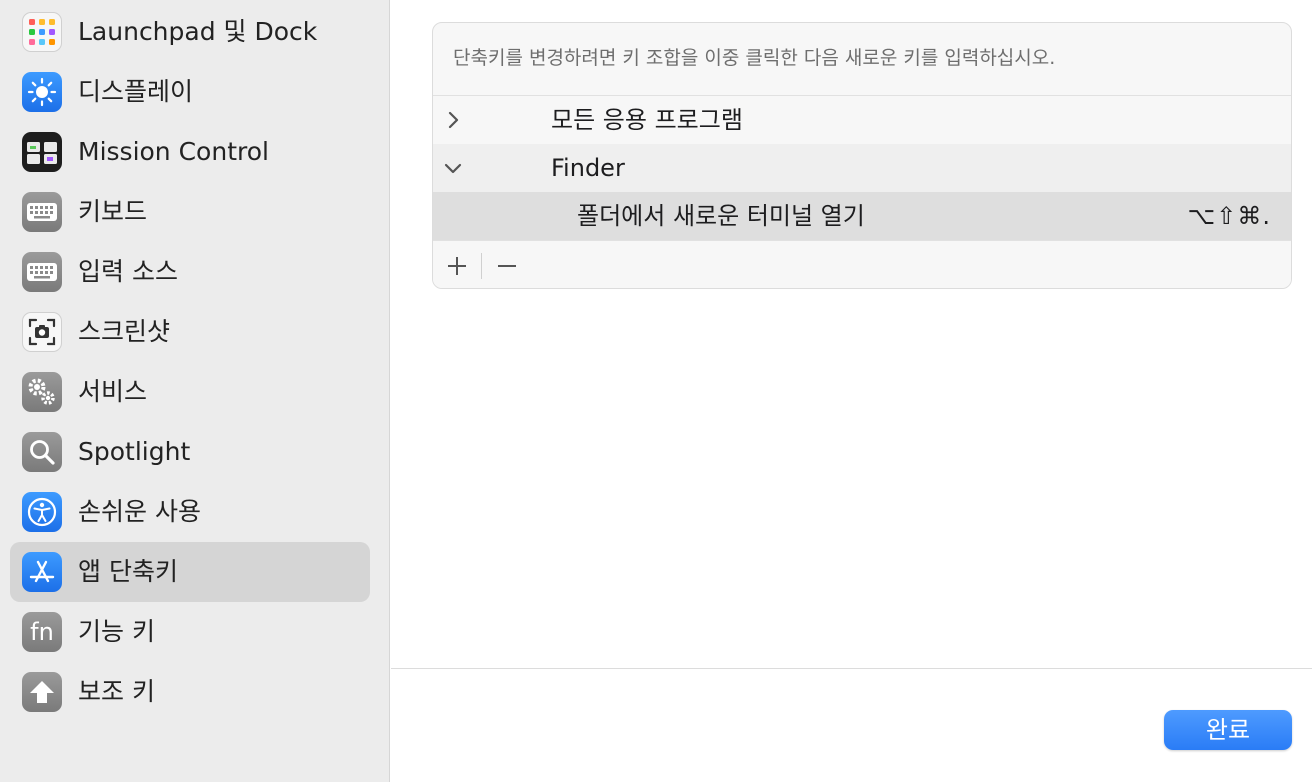 Image resolution: width=1312 pixels, height=782 pixels. What do you see at coordinates (128, 271) in the screenshot?
I see `sidebar-item-label: 입력 소스` at bounding box center [128, 271].